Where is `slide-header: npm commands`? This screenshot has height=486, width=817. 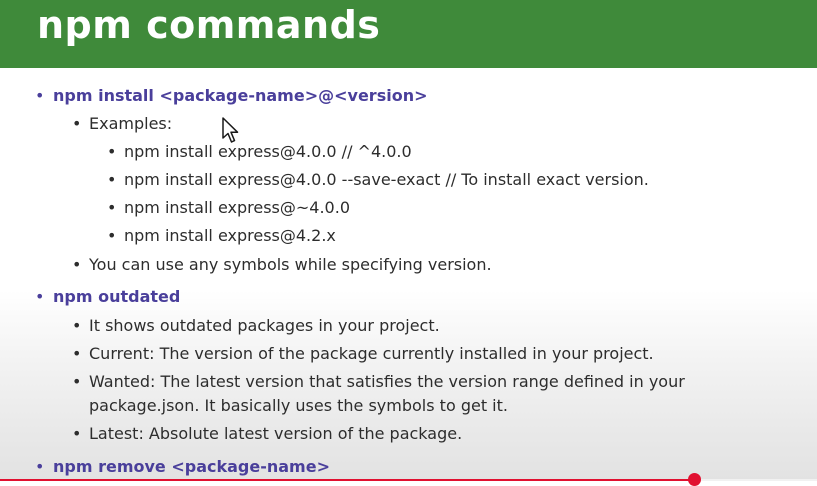 slide-header: npm commands is located at coordinates (408, 34).